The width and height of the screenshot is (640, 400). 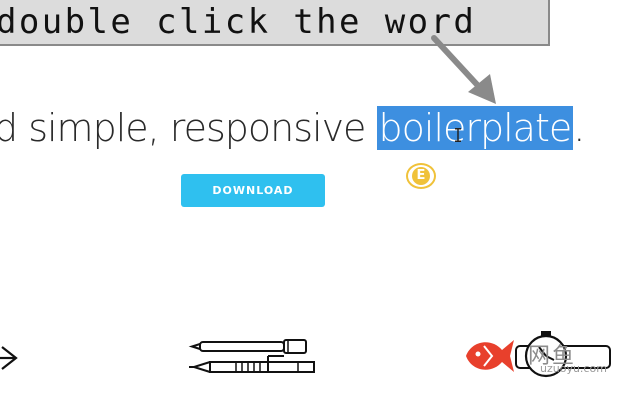 I want to click on selected-word: boilerplate, so click(x=475, y=128).